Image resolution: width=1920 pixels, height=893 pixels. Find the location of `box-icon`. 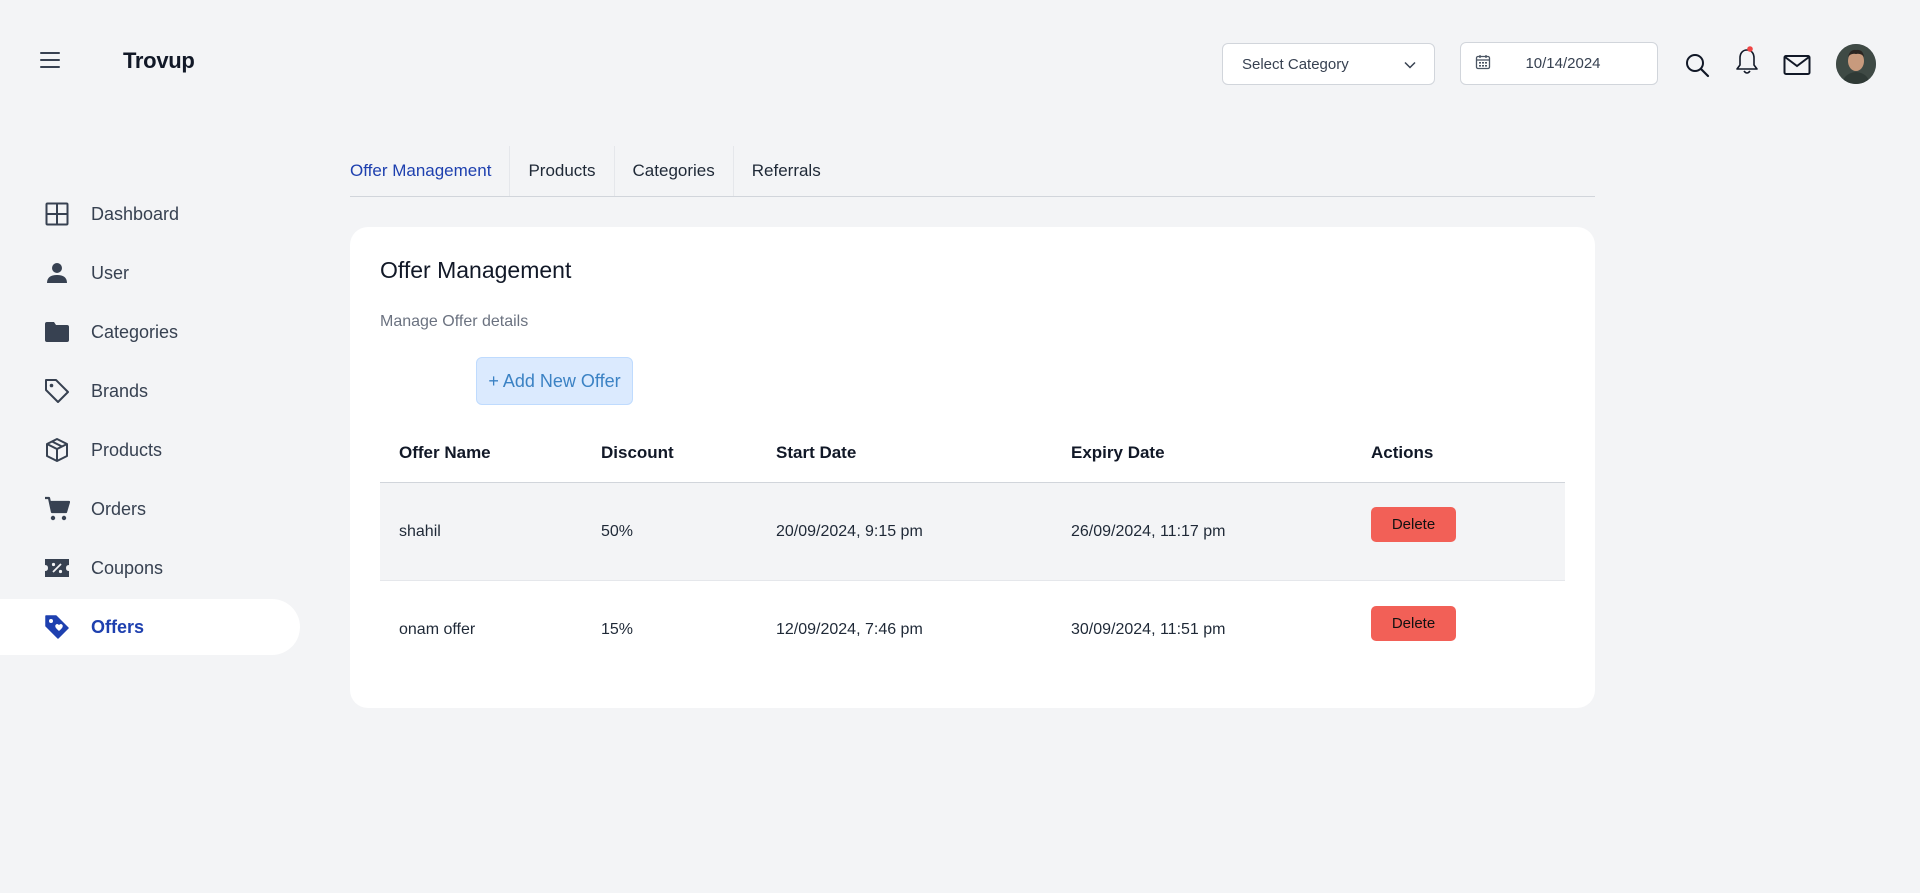

box-icon is located at coordinates (57, 450).